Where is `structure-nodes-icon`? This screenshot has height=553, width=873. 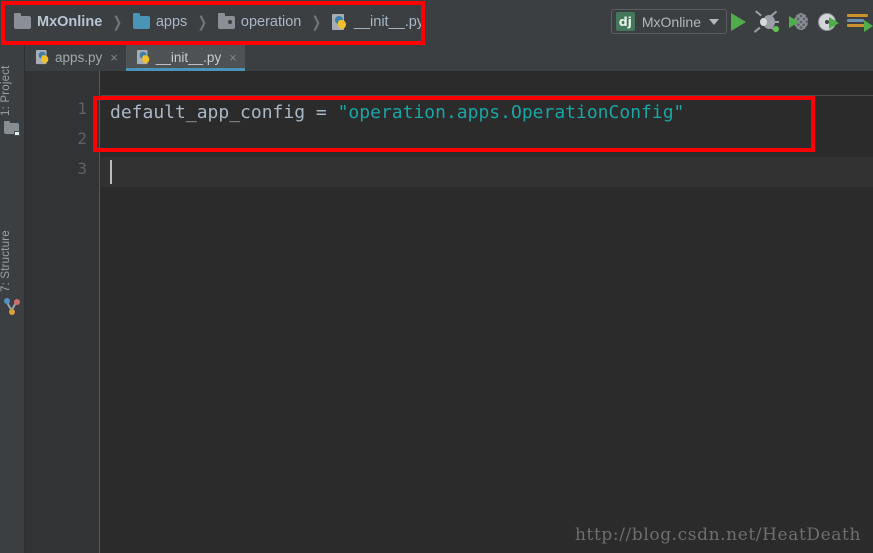 structure-nodes-icon is located at coordinates (12, 306).